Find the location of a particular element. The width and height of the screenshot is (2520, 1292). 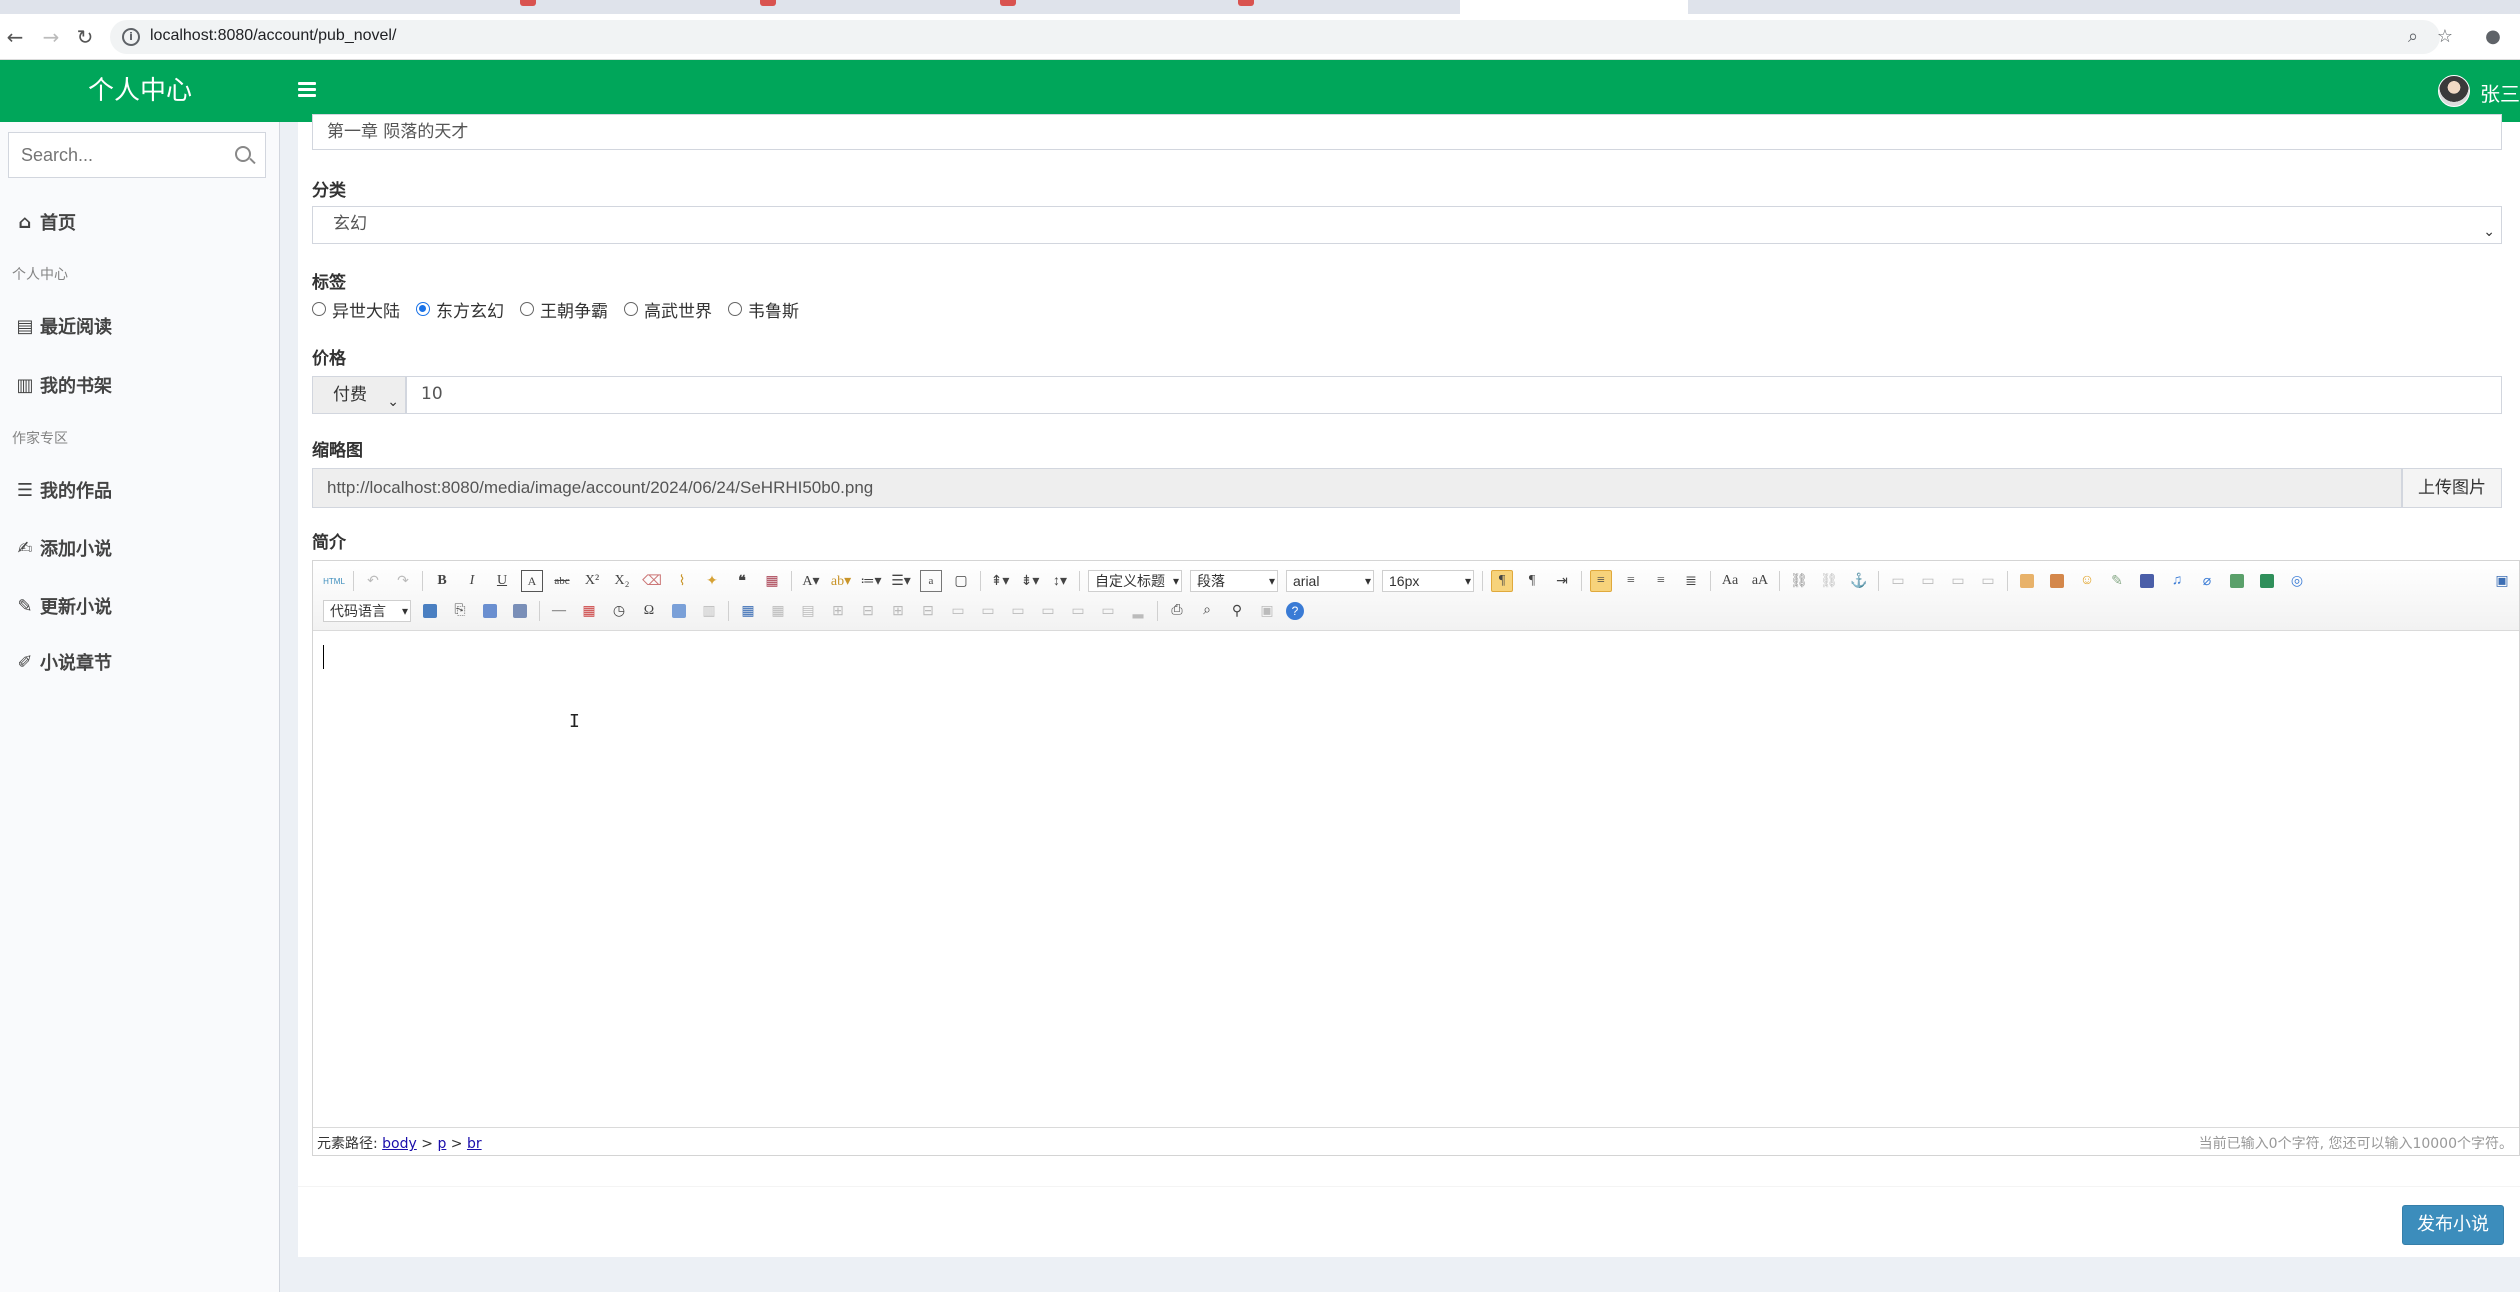

clear-doc-icon: ▢ is located at coordinates (961, 581).